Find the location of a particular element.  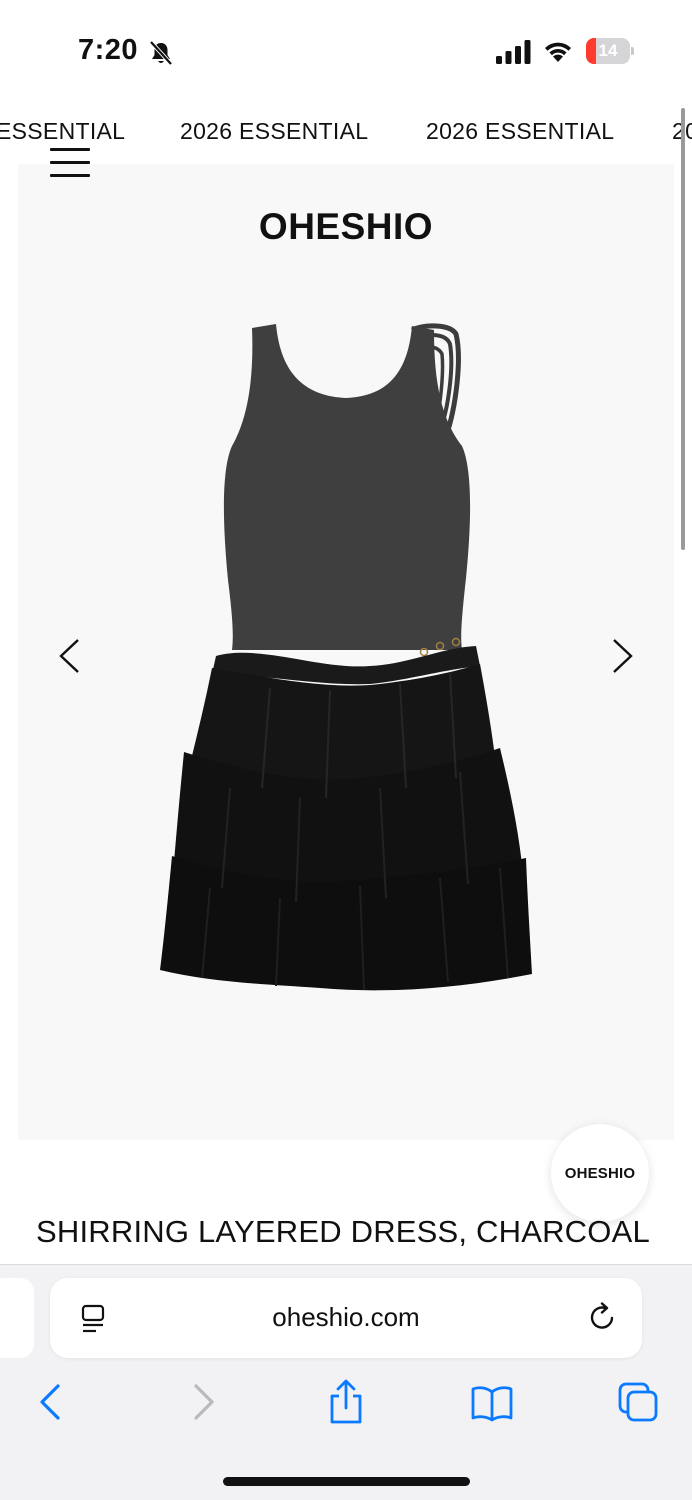

bell-slash-icon is located at coordinates (161, 53).